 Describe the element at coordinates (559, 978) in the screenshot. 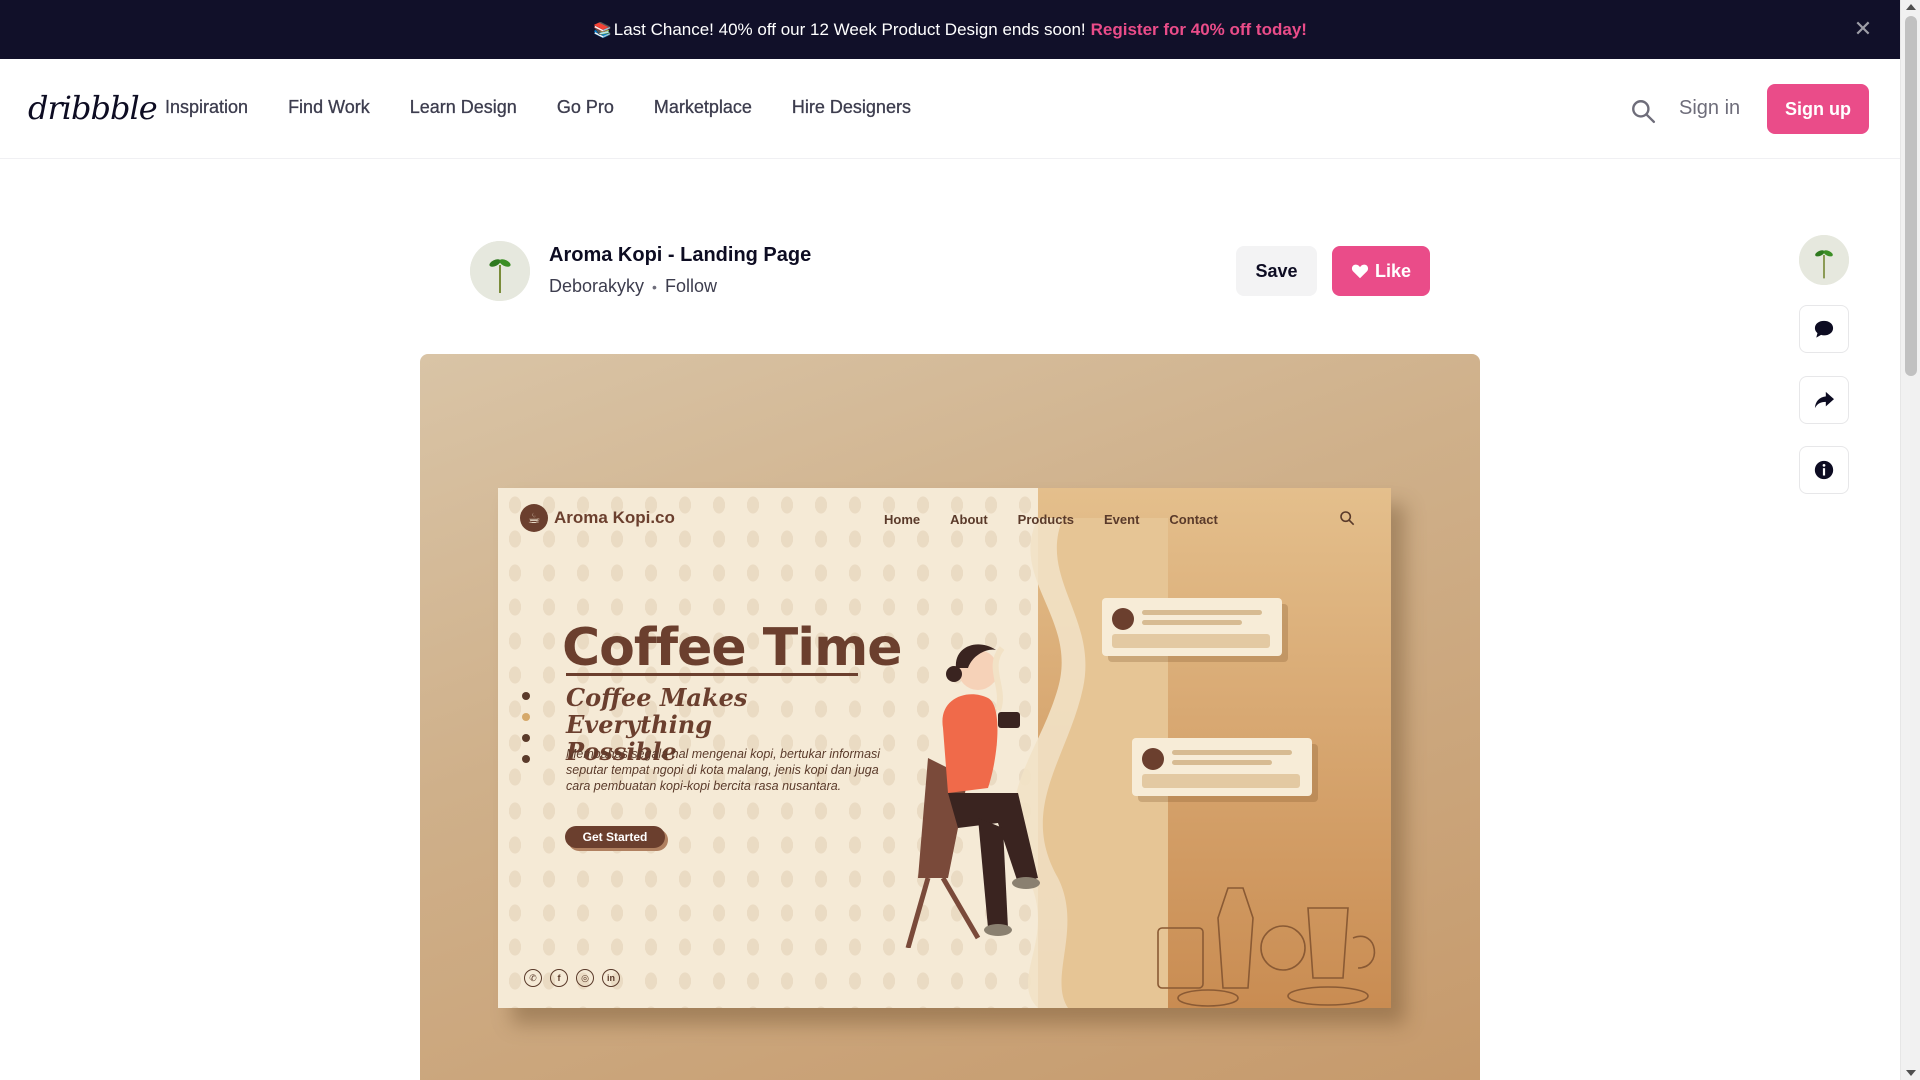

I see `facebook-icon: f` at that location.